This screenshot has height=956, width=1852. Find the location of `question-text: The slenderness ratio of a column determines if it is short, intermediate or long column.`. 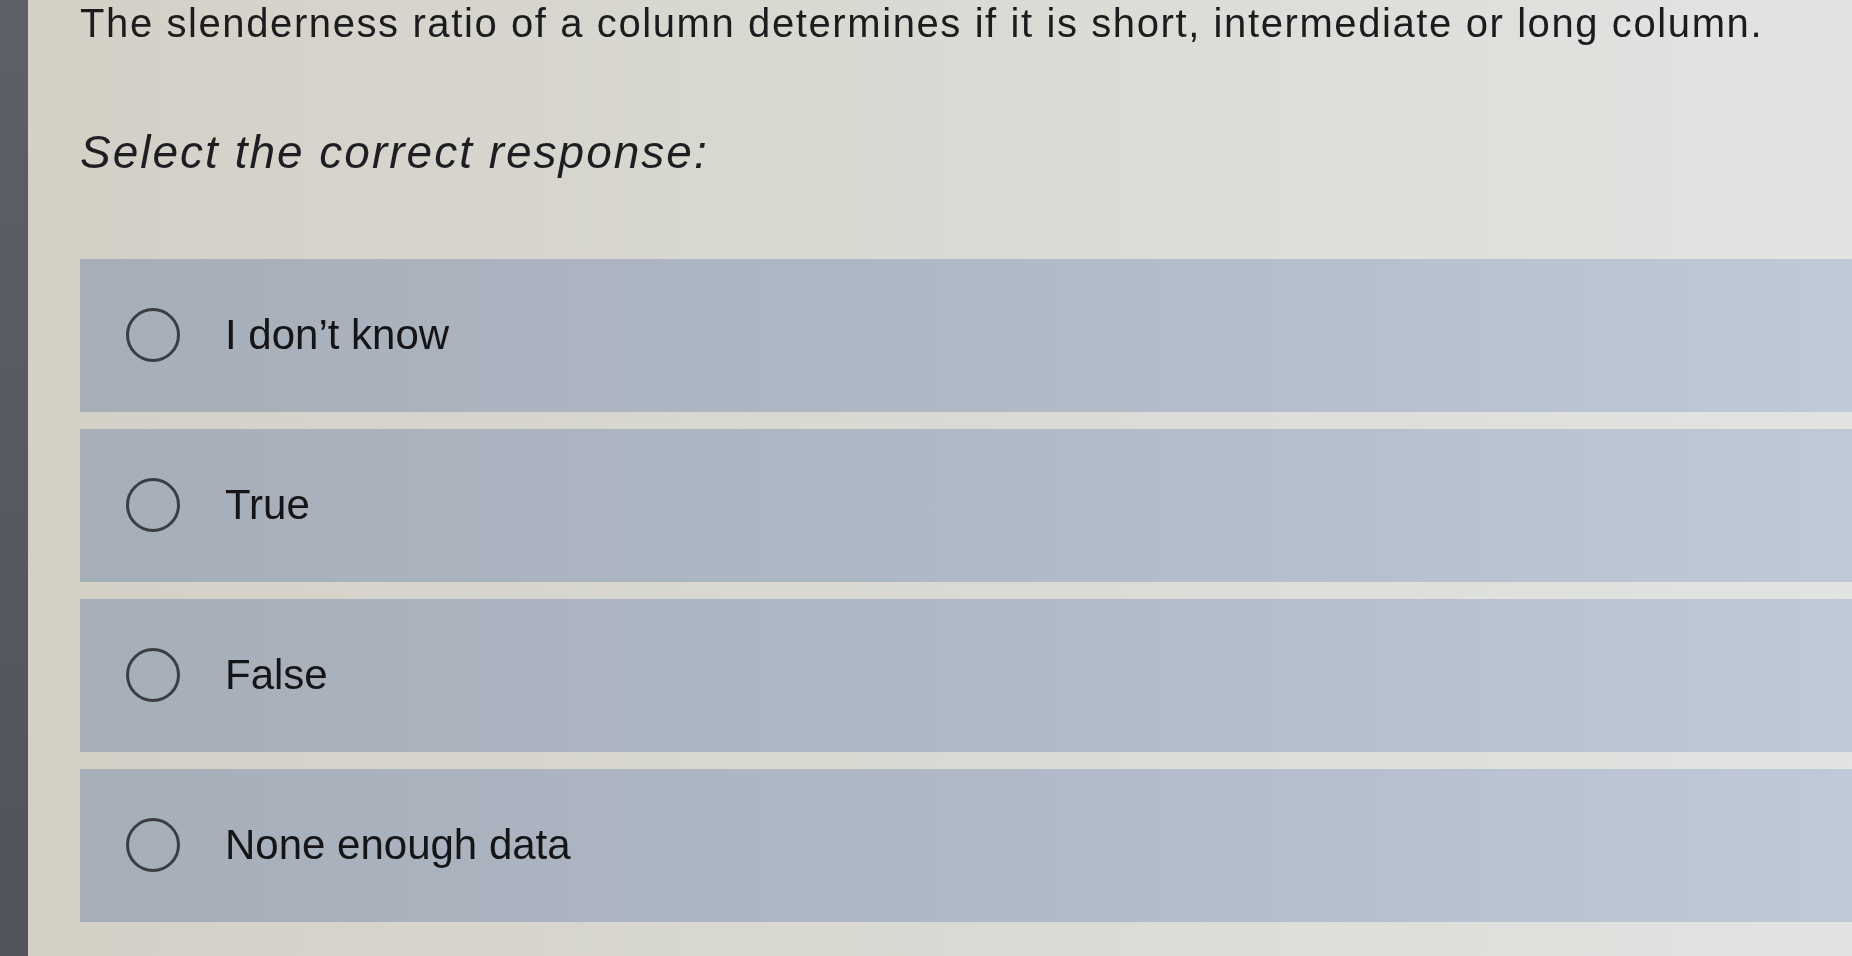

question-text: The slenderness ratio of a column determines if it is short, intermediate or long column. is located at coordinates (922, 23).